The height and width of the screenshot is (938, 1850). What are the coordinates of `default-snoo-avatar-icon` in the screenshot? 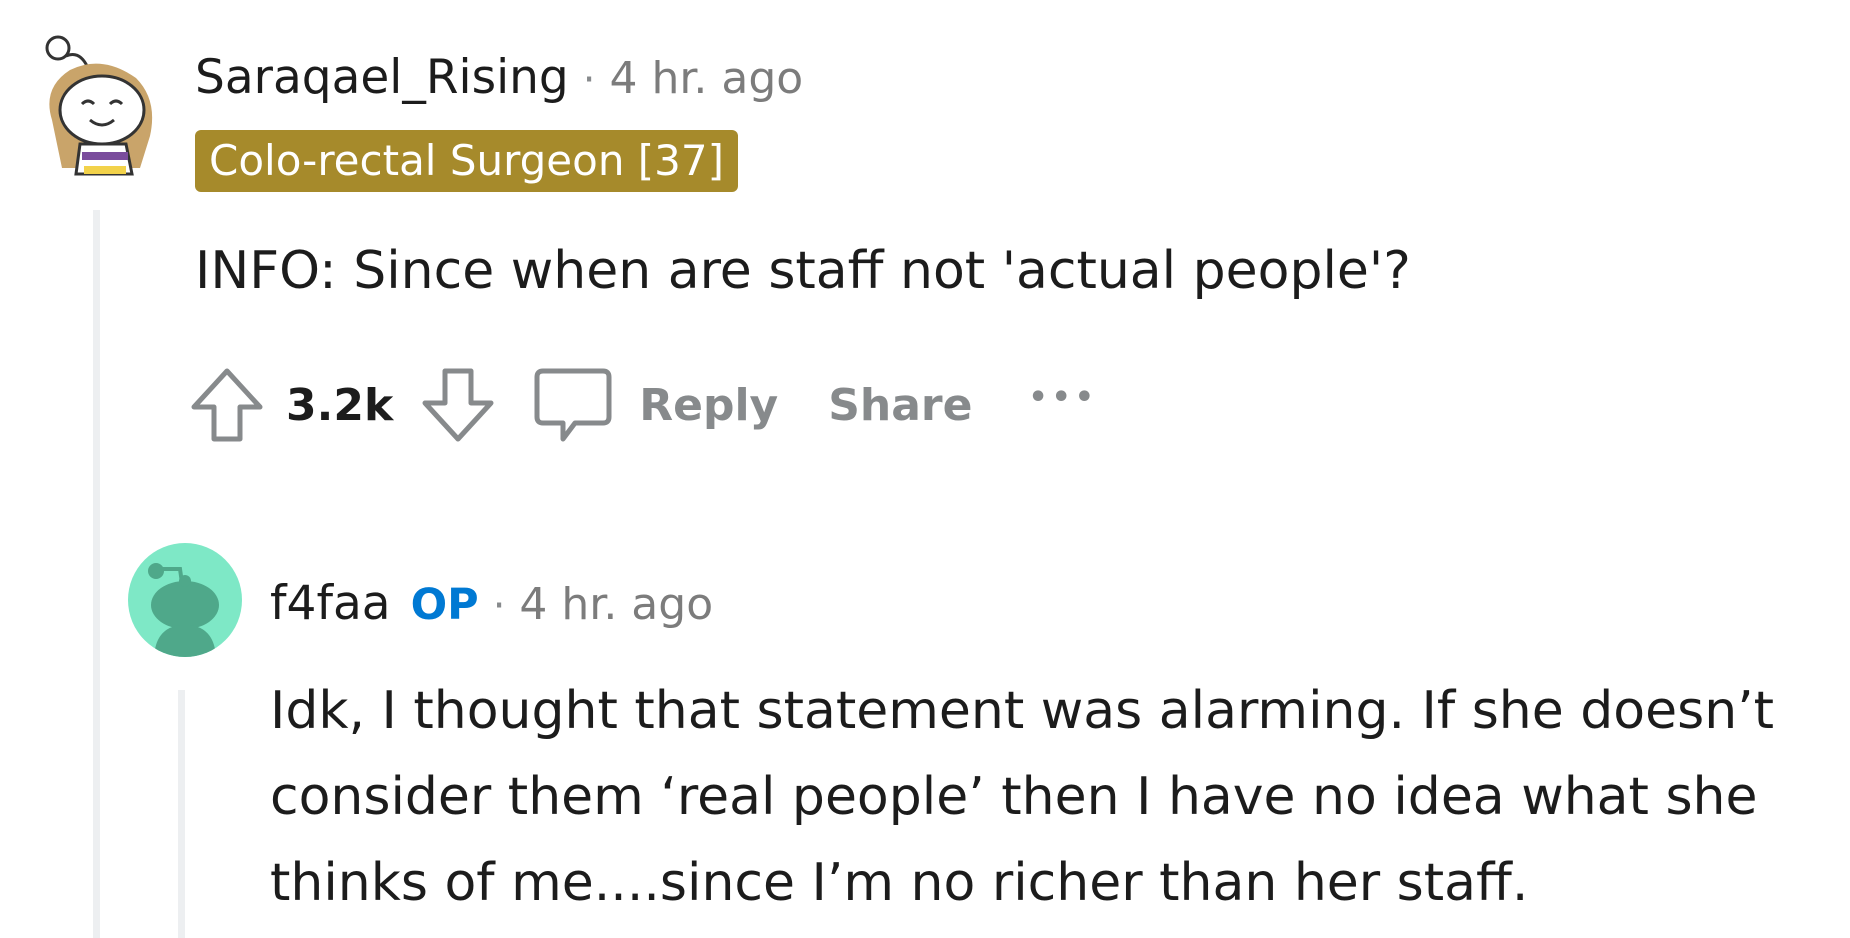 It's located at (183, 610).